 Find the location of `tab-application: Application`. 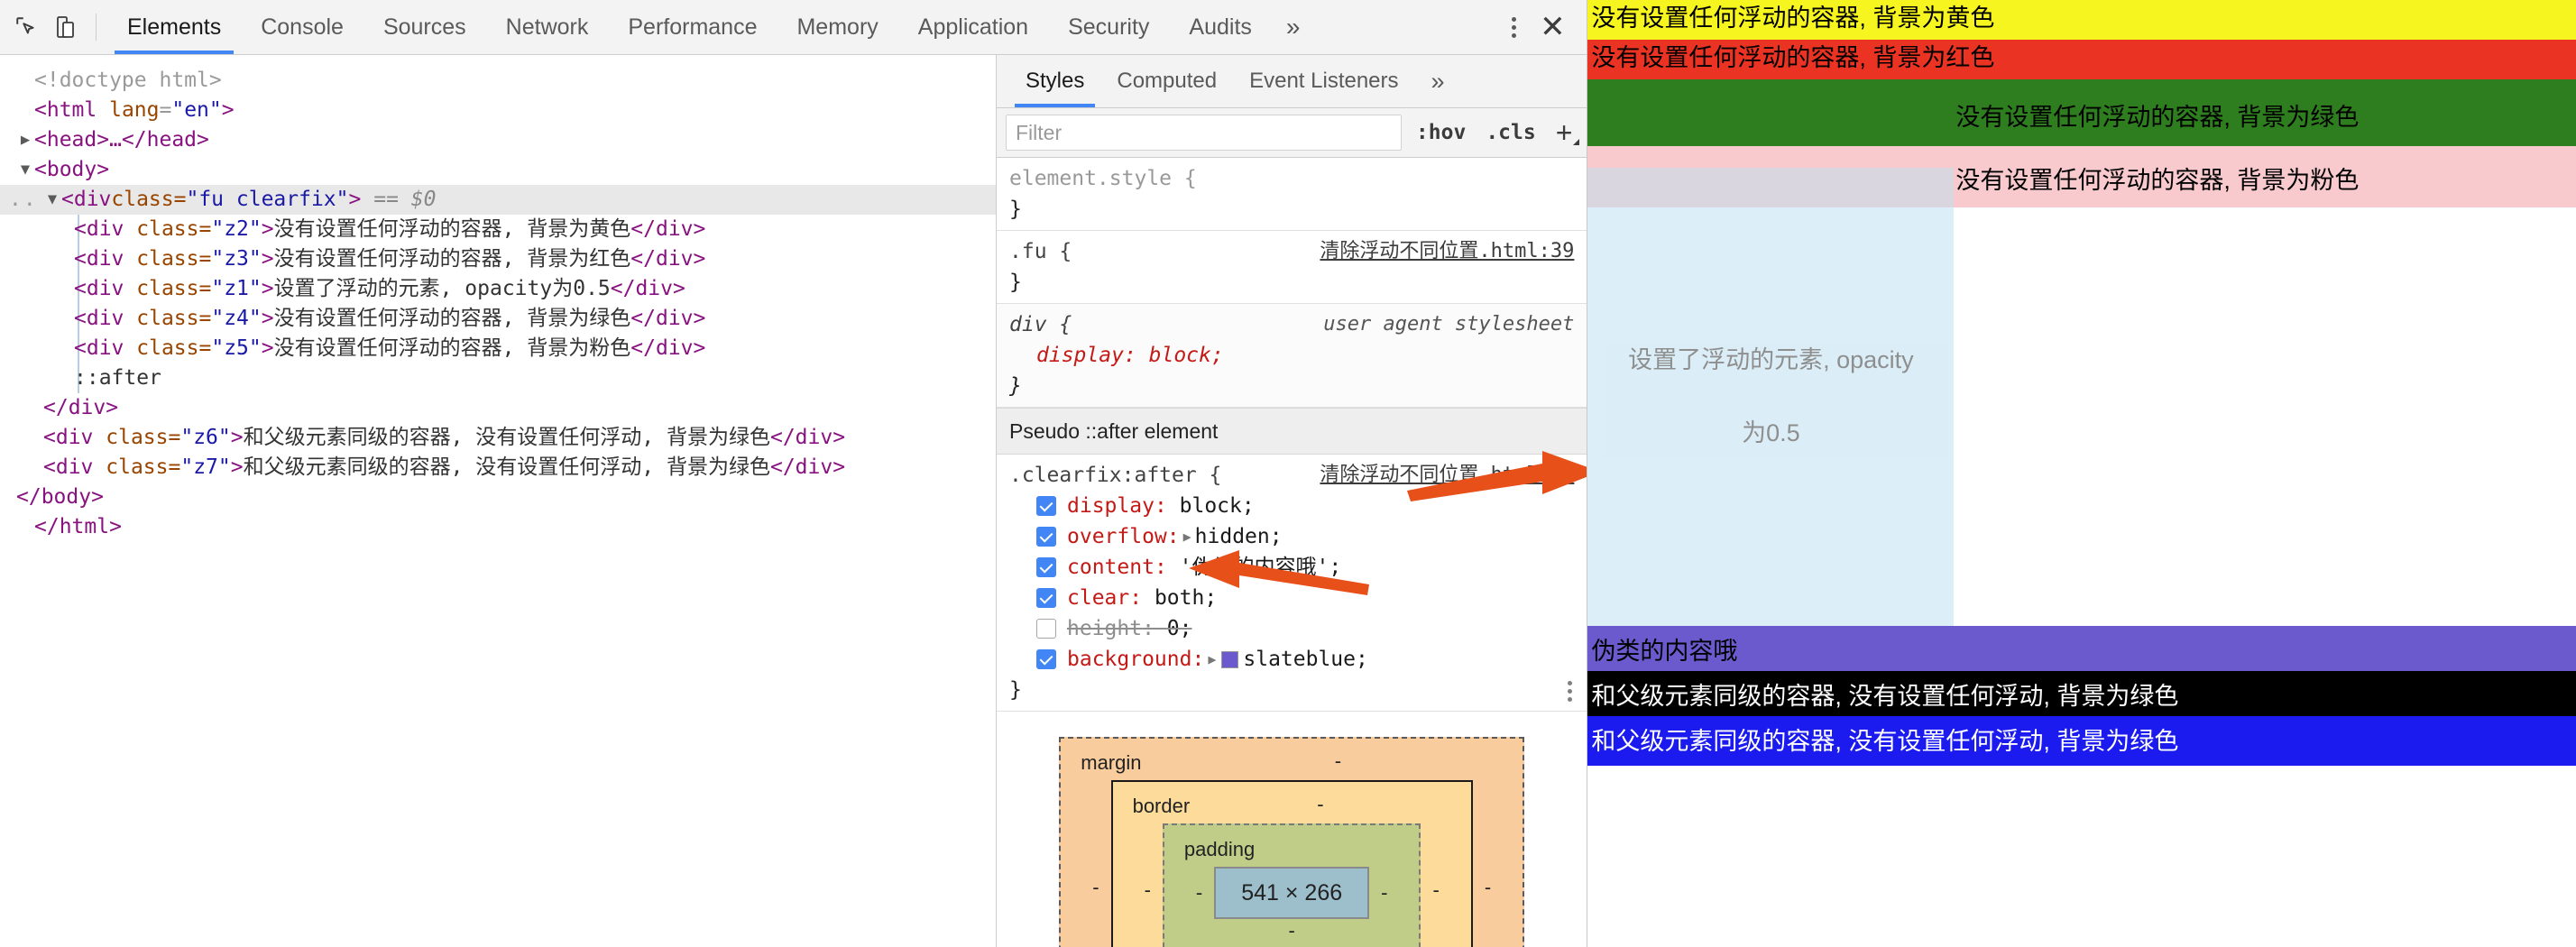

tab-application: Application is located at coordinates (973, 27).